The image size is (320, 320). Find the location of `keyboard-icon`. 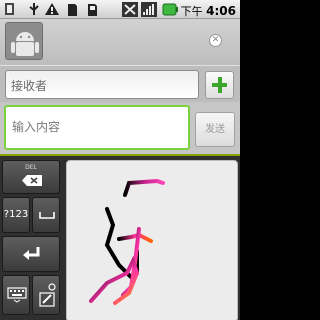

keyboard-icon is located at coordinates (17, 295).